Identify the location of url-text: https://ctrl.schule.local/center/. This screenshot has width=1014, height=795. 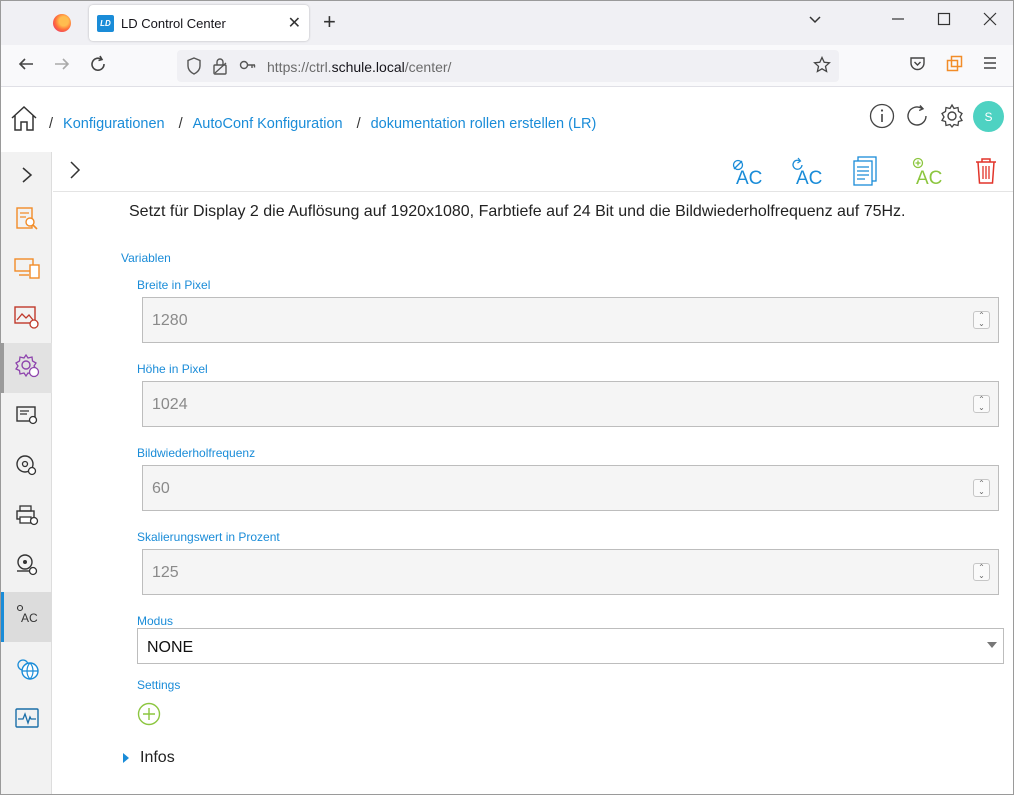
(359, 67).